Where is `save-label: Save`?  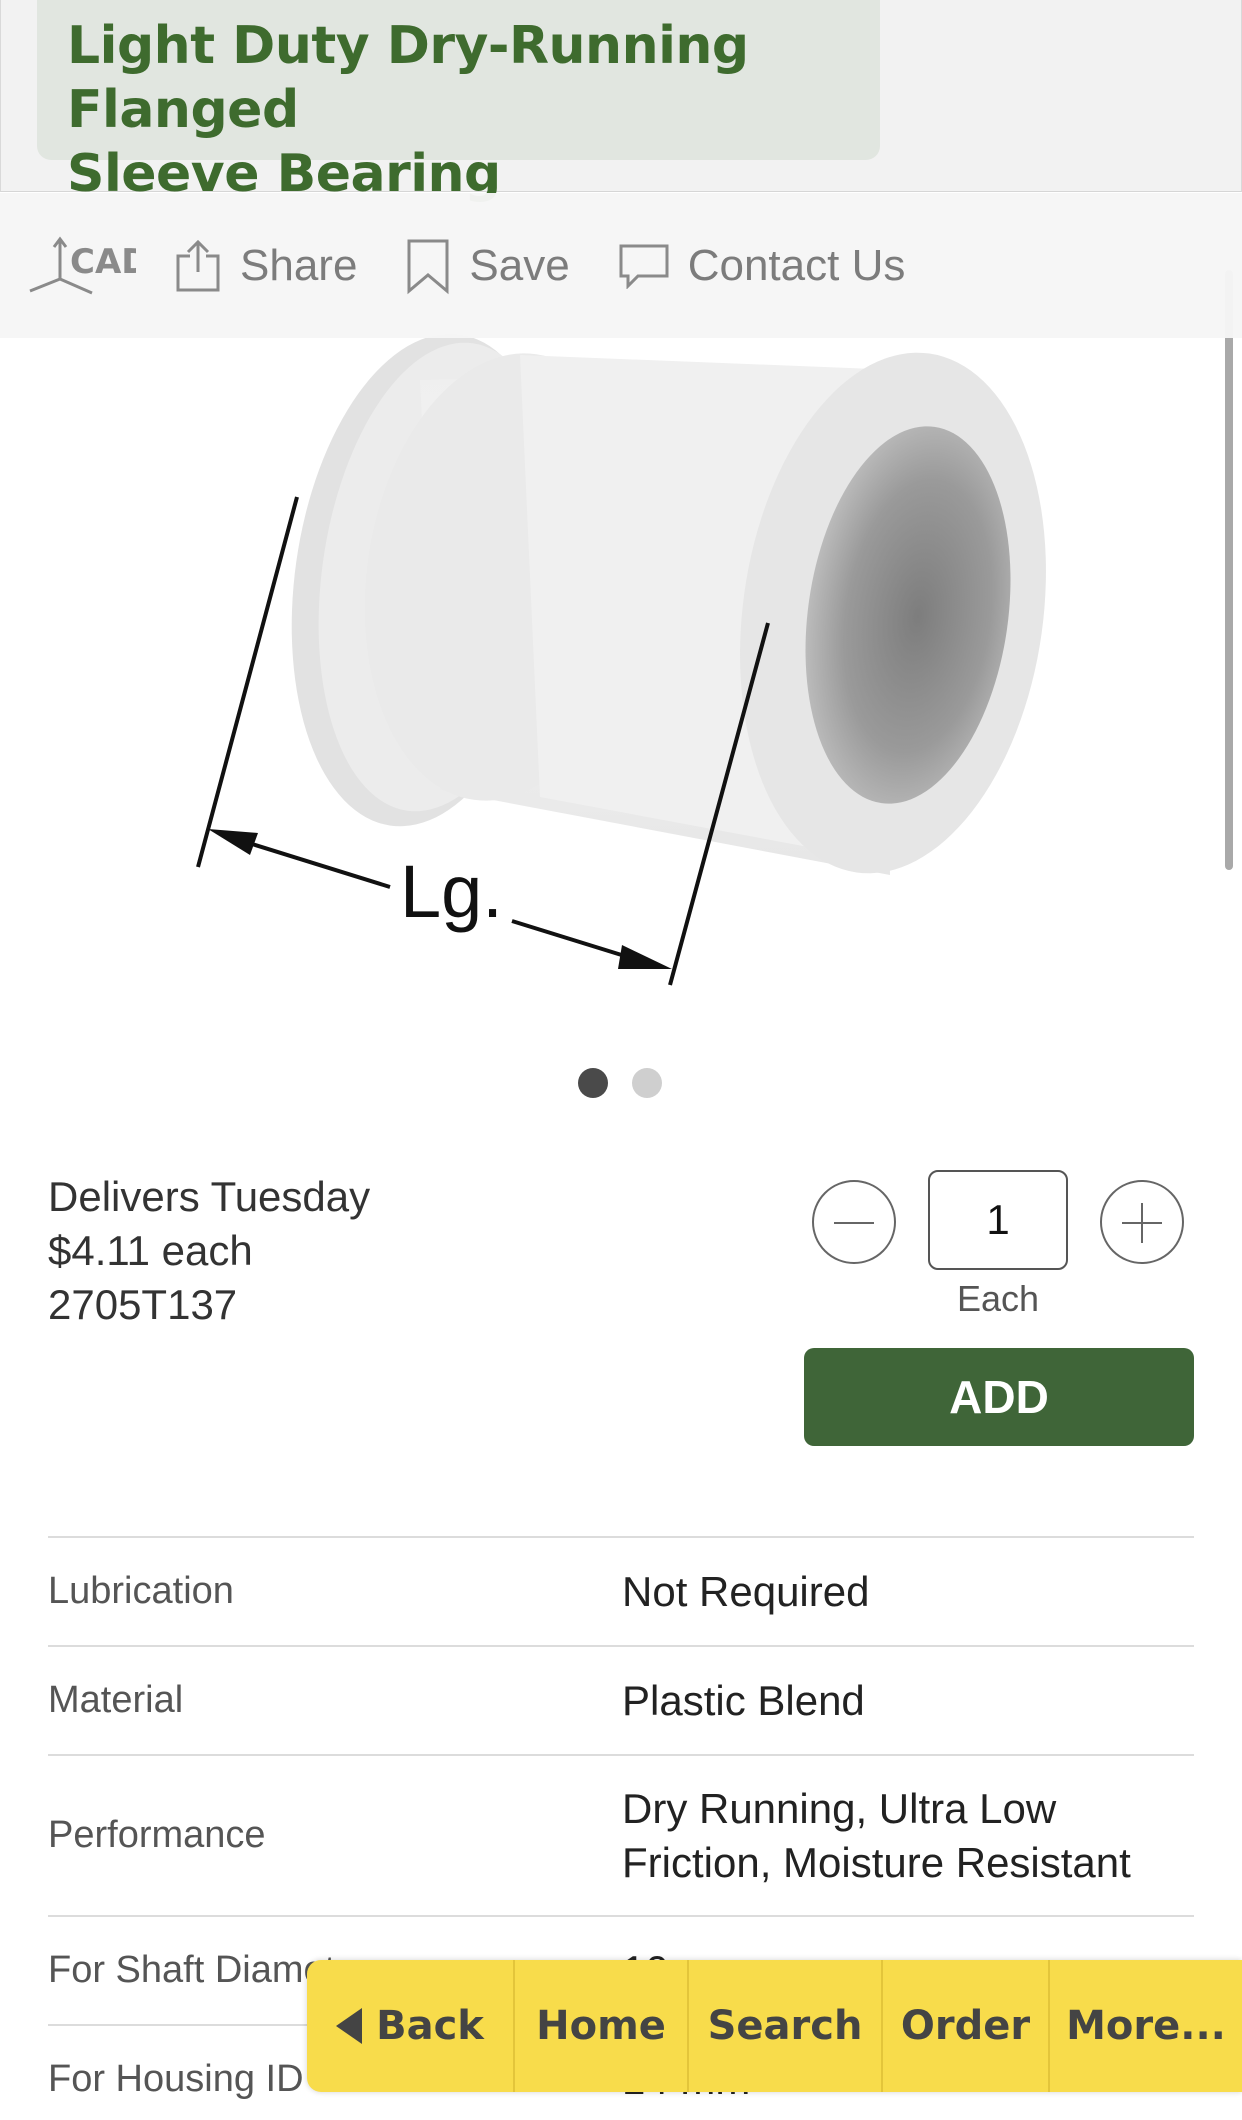 save-label: Save is located at coordinates (519, 265).